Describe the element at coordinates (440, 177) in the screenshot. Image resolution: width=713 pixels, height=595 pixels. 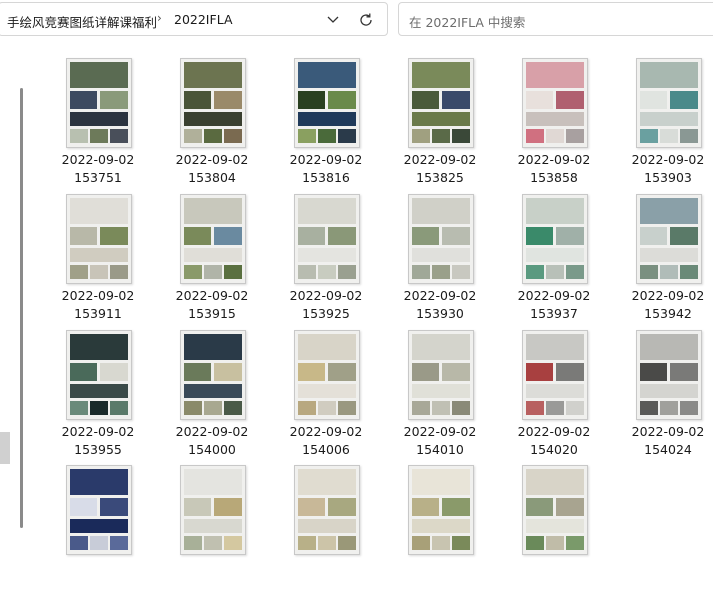
I see `file-name-time: 153825` at that location.